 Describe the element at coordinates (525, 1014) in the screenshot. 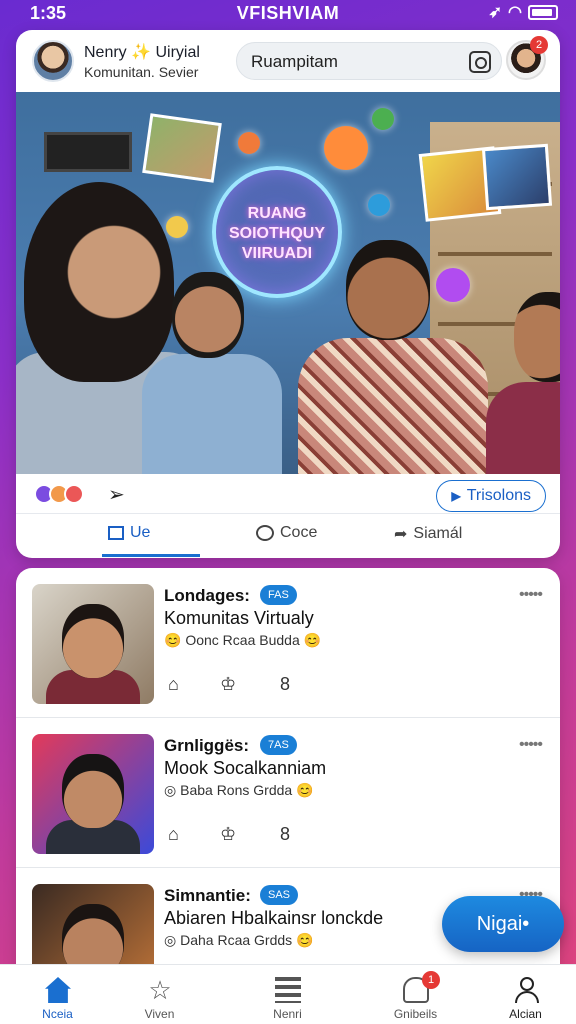

I see `nav-label: Alcian` at that location.